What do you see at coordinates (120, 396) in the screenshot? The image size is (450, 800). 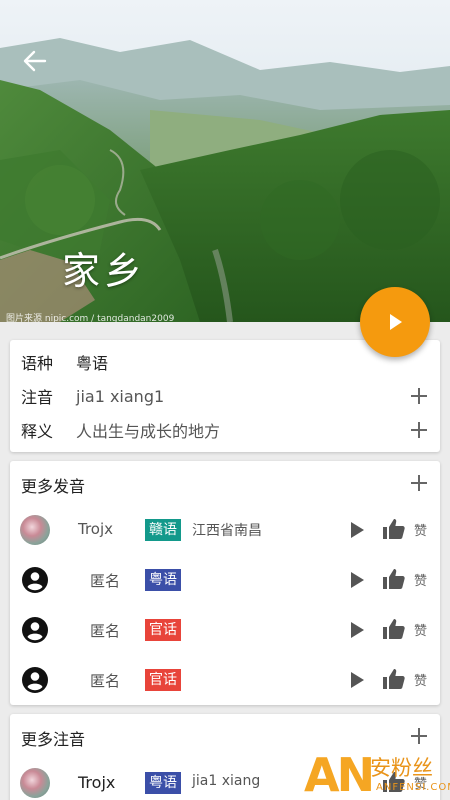 I see `phonetic-value: jia1 xiang1` at bounding box center [120, 396].